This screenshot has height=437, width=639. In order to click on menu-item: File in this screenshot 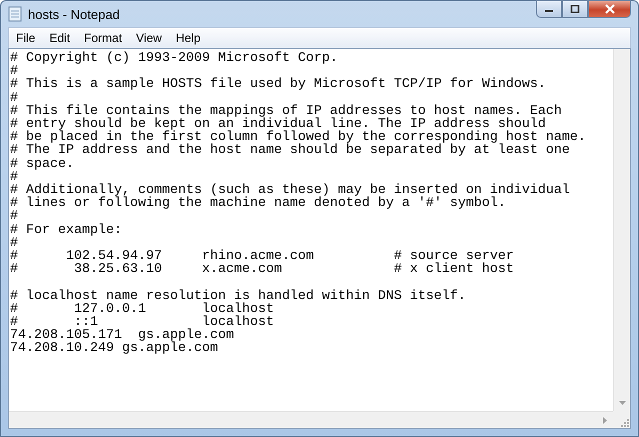, I will do `click(25, 38)`.